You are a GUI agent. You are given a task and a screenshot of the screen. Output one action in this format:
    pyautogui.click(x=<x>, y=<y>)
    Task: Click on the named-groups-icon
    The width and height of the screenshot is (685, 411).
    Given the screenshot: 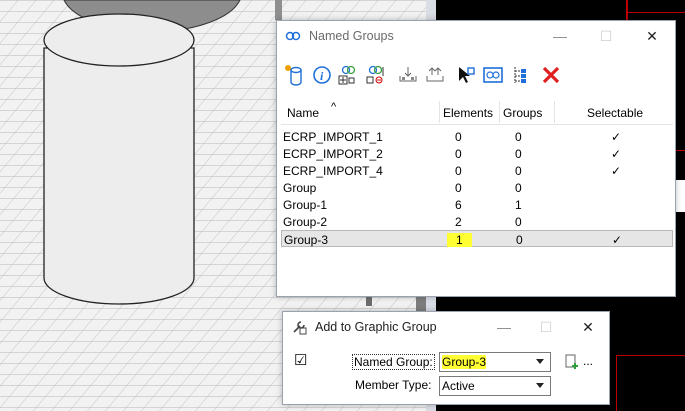 What is the action you would take?
    pyautogui.click(x=293, y=36)
    